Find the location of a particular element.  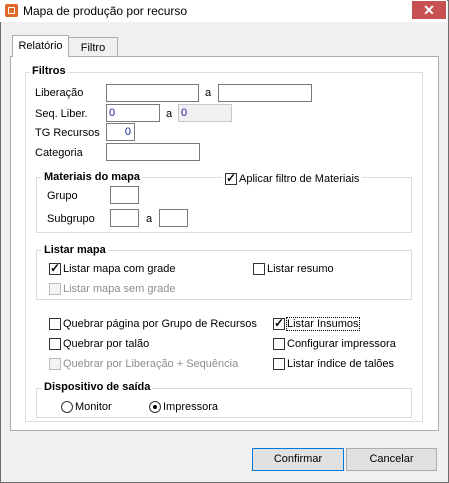

listar-com-grade-checkbox: Listar mapa com grade is located at coordinates (126, 269).